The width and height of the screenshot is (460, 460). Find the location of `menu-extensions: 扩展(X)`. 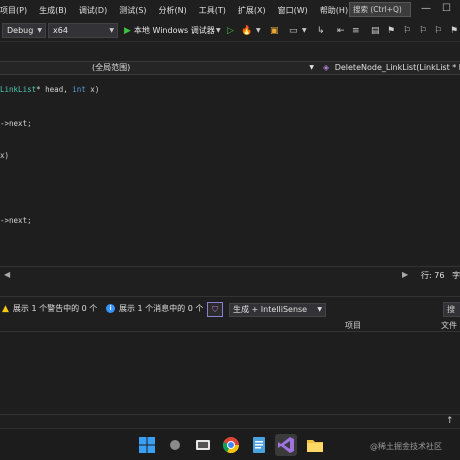

menu-extensions: 扩展(X) is located at coordinates (252, 10).